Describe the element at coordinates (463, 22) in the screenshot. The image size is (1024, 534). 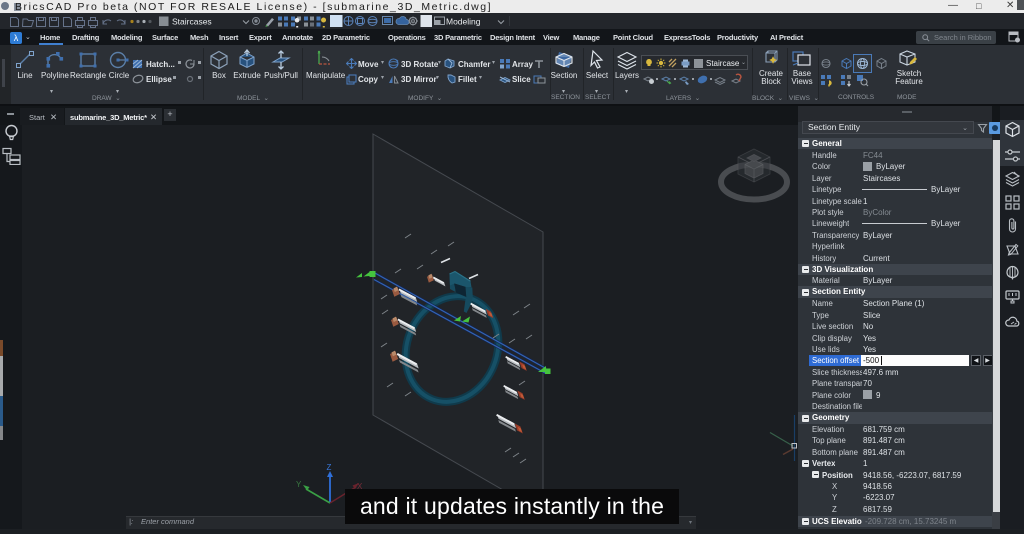
I see `svg-text: Modeling` at that location.